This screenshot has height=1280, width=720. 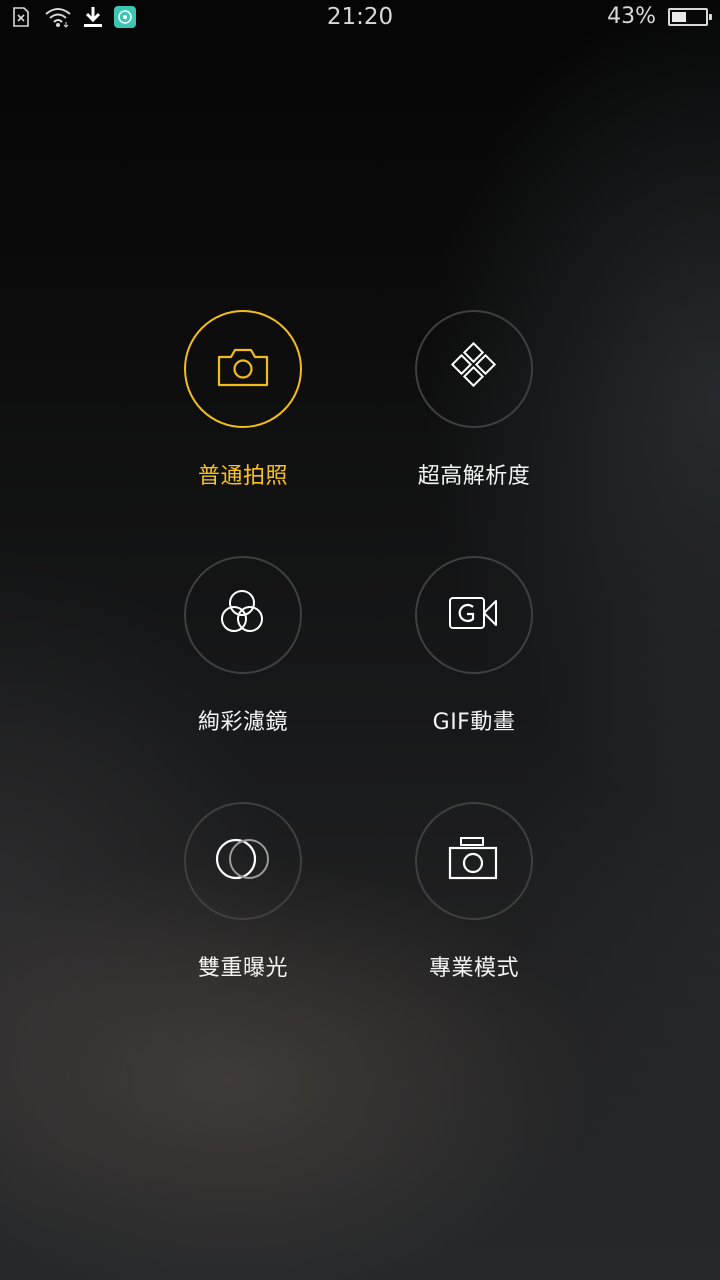 I want to click on mode-label: 絢彩濾鏡, so click(x=242, y=722).